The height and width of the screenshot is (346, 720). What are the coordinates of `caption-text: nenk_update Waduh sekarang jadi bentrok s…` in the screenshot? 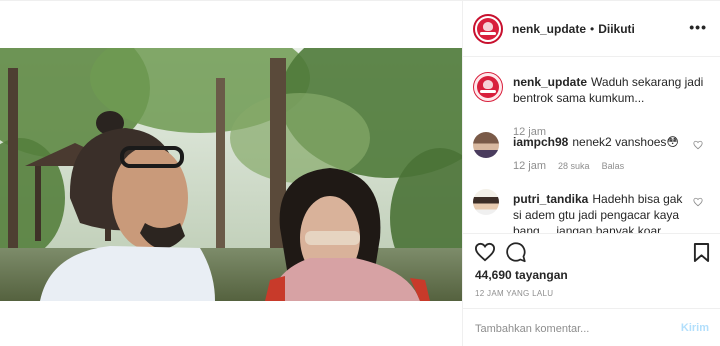 It's located at (611, 90).